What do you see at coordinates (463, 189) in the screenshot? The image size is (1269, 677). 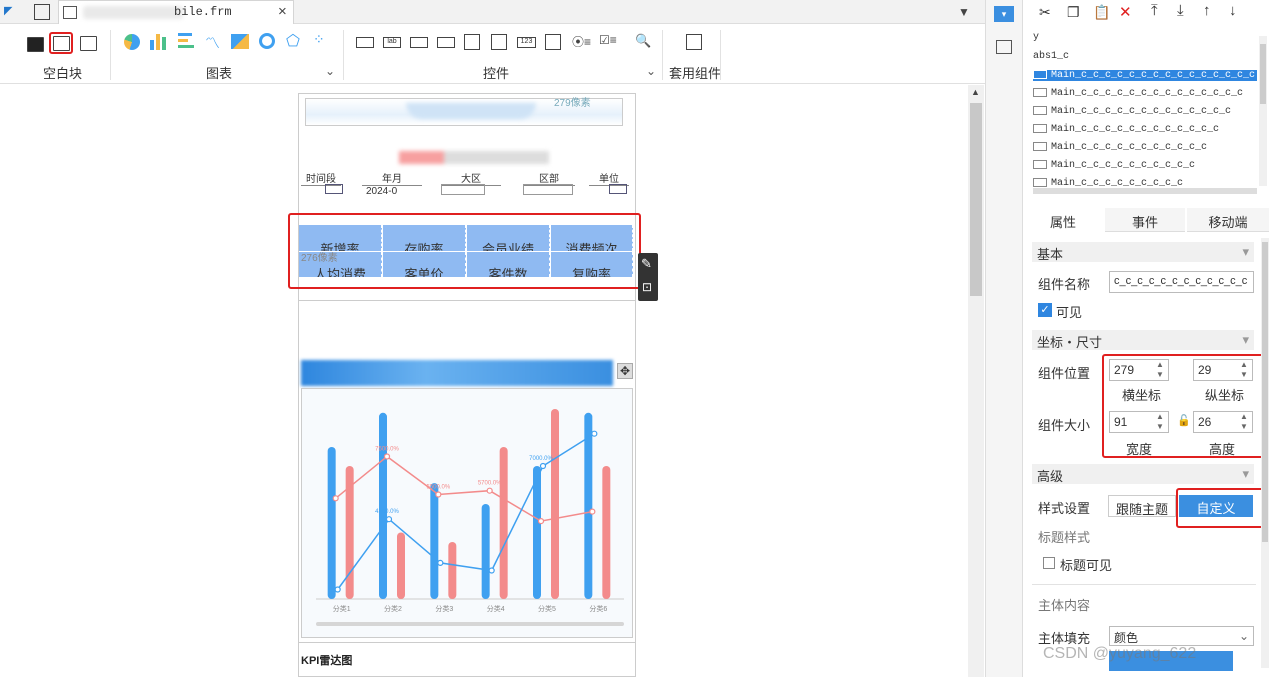 I see `region-input` at bounding box center [463, 189].